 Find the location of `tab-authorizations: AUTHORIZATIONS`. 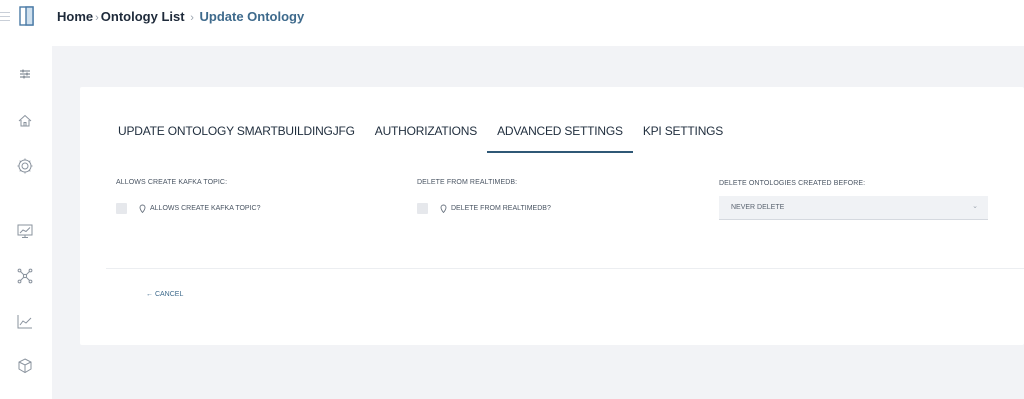

tab-authorizations: AUTHORIZATIONS is located at coordinates (426, 138).